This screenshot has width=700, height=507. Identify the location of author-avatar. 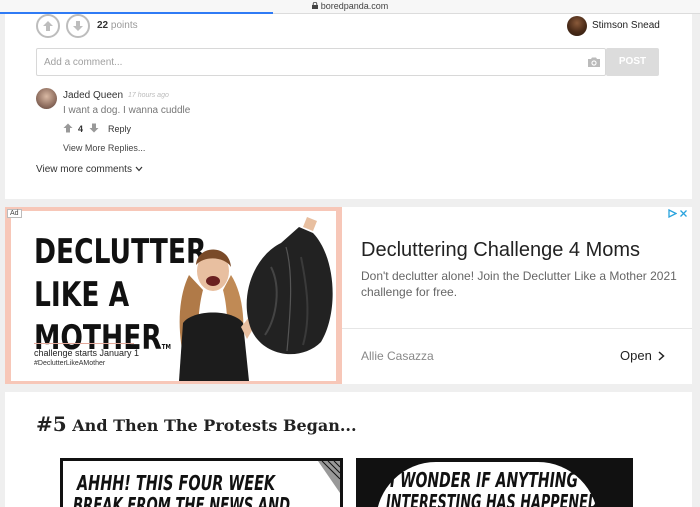
(577, 26).